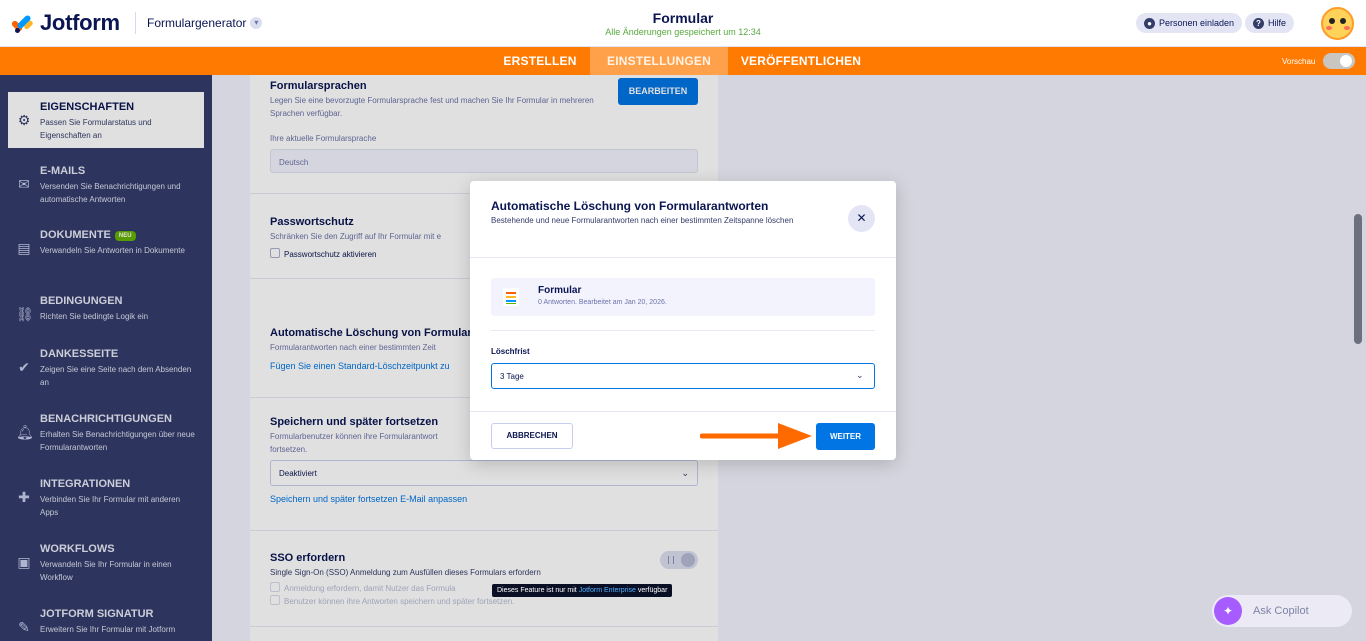 The width and height of the screenshot is (1366, 641). I want to click on chevron-down-icon: ⌄, so click(860, 375).